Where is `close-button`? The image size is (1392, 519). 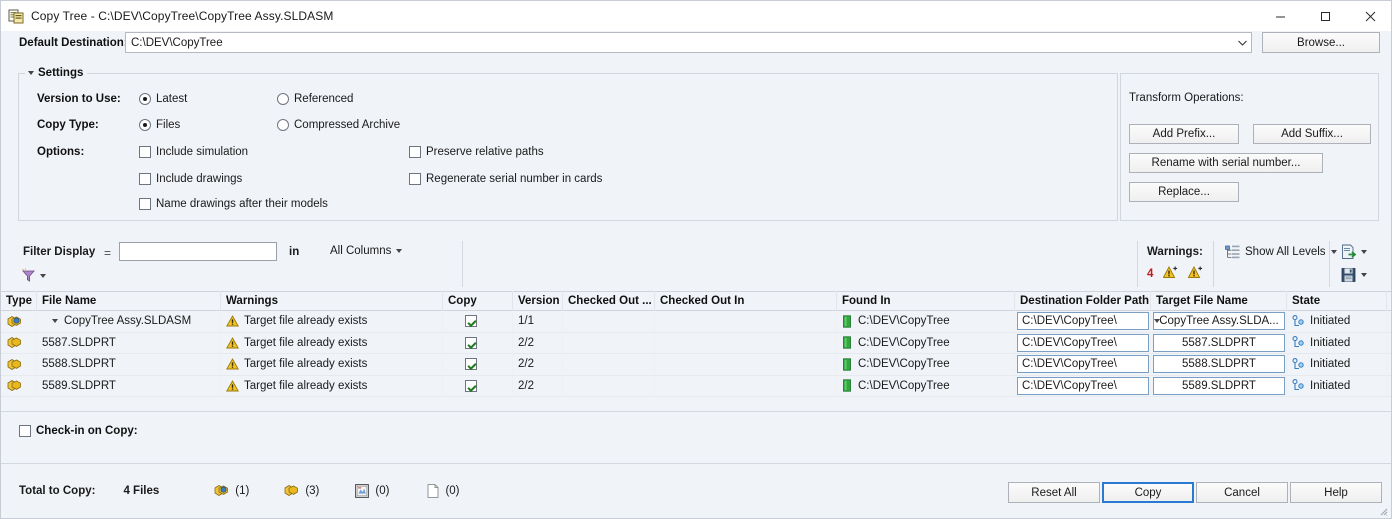
close-button is located at coordinates (1369, 16).